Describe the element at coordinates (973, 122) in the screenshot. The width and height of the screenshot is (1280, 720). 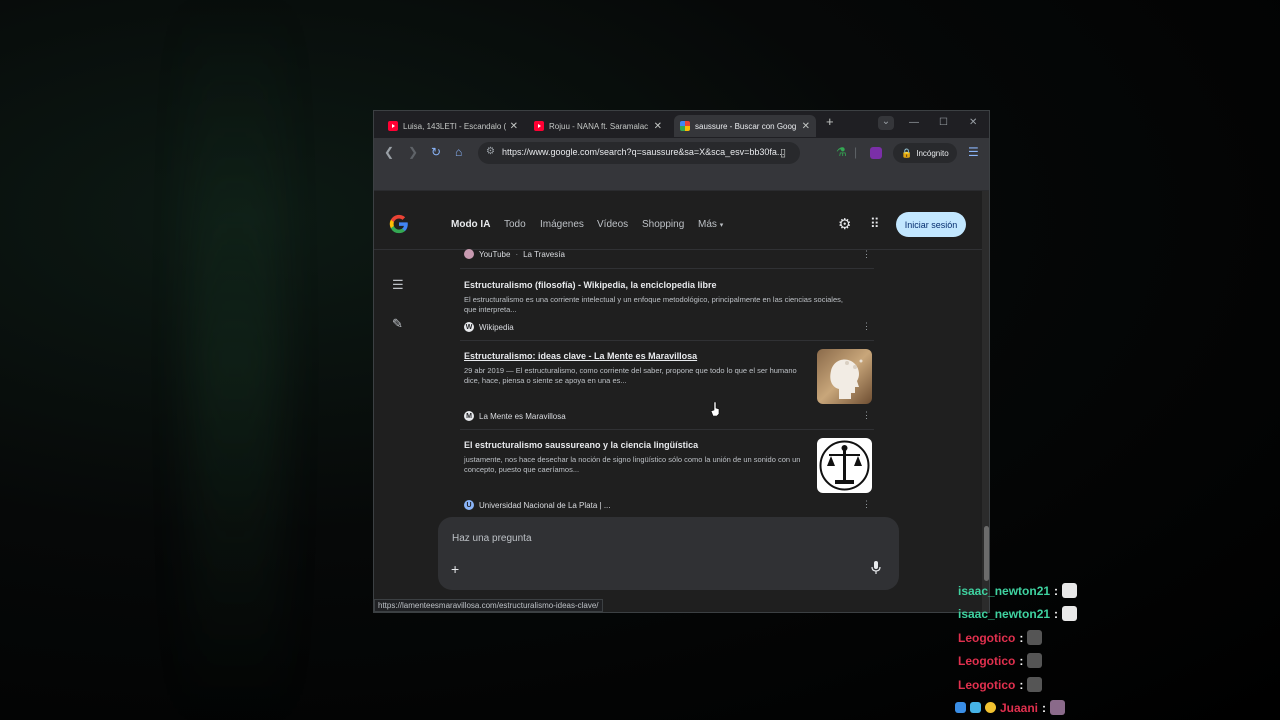
I see `close-window-button: ✕` at that location.